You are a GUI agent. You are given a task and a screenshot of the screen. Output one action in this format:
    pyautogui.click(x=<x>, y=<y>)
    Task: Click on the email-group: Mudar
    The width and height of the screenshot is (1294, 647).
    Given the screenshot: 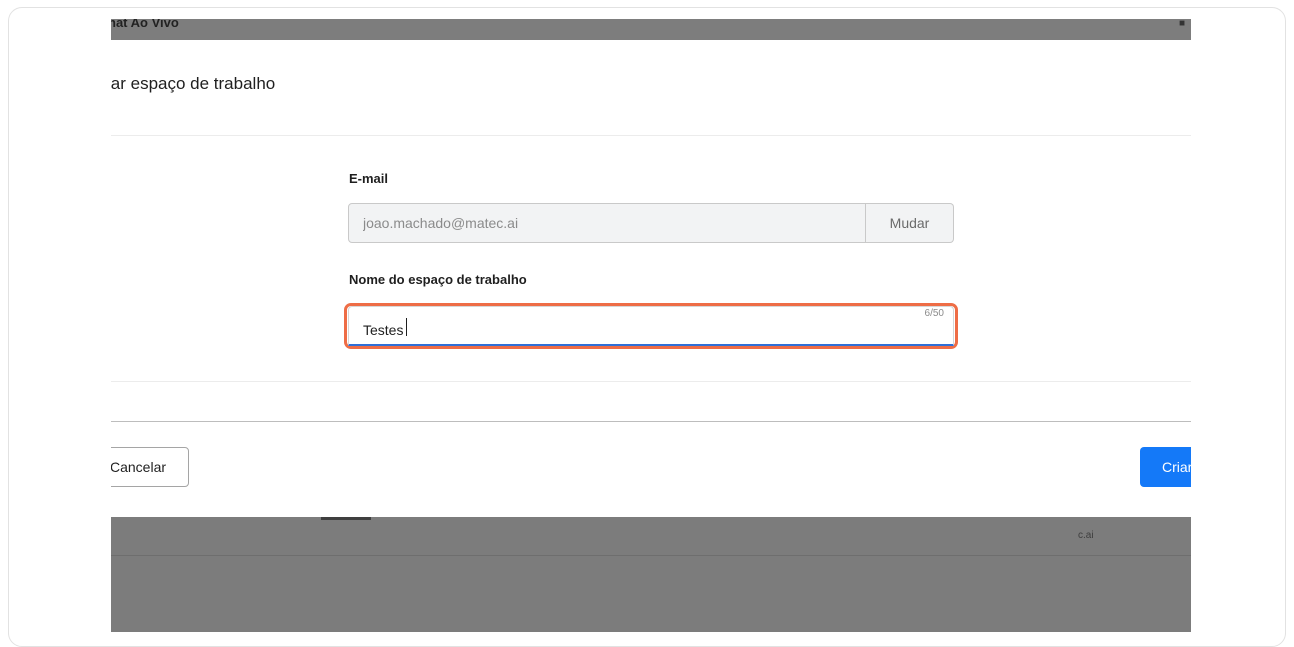 What is the action you would take?
    pyautogui.click(x=651, y=223)
    